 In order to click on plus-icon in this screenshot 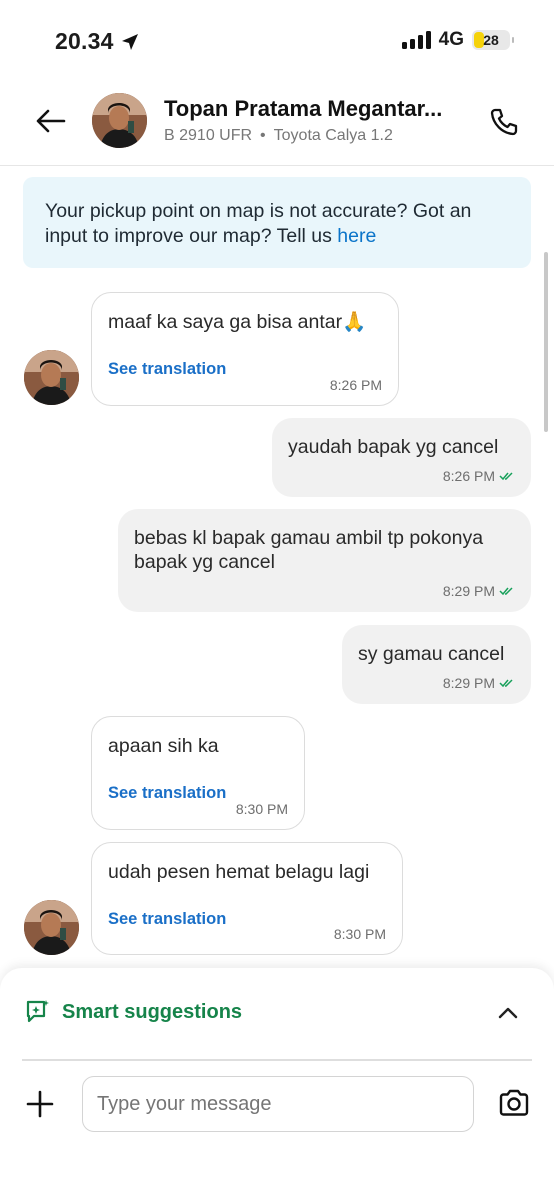, I will do `click(40, 1104)`.